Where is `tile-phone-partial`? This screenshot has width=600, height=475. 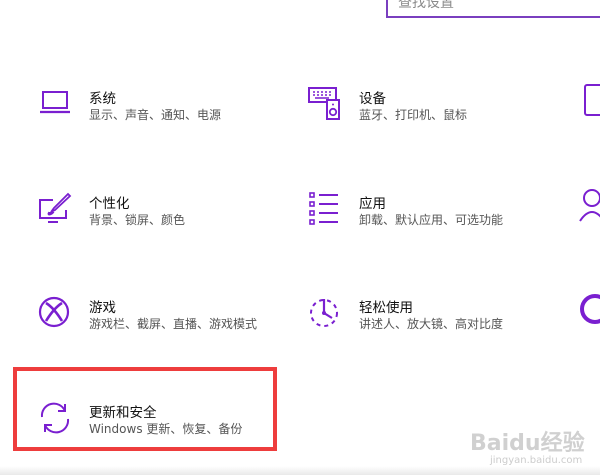 tile-phone-partial is located at coordinates (590, 113).